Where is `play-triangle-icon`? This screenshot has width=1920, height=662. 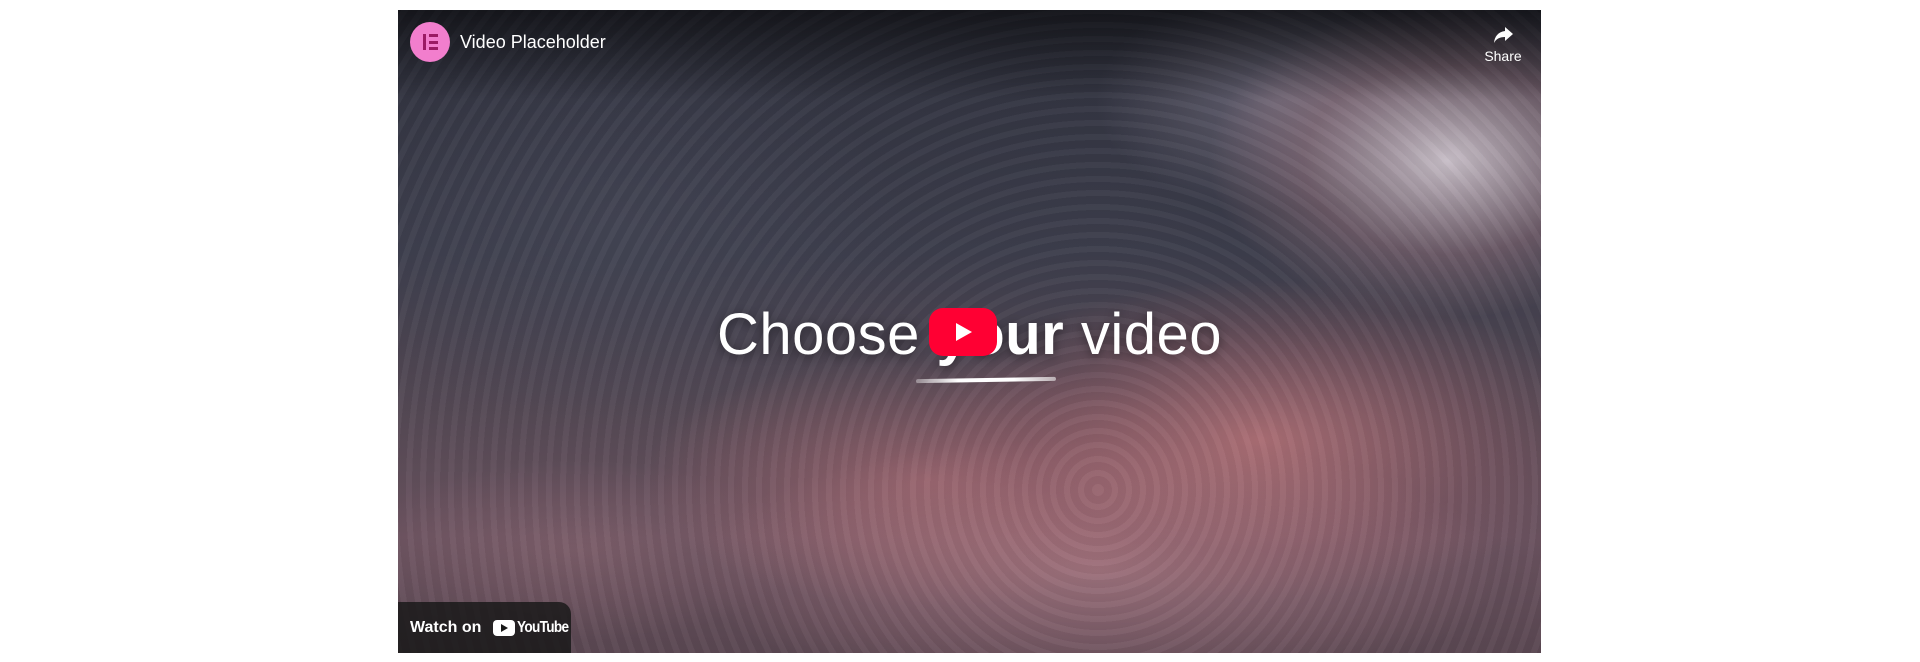 play-triangle-icon is located at coordinates (964, 332).